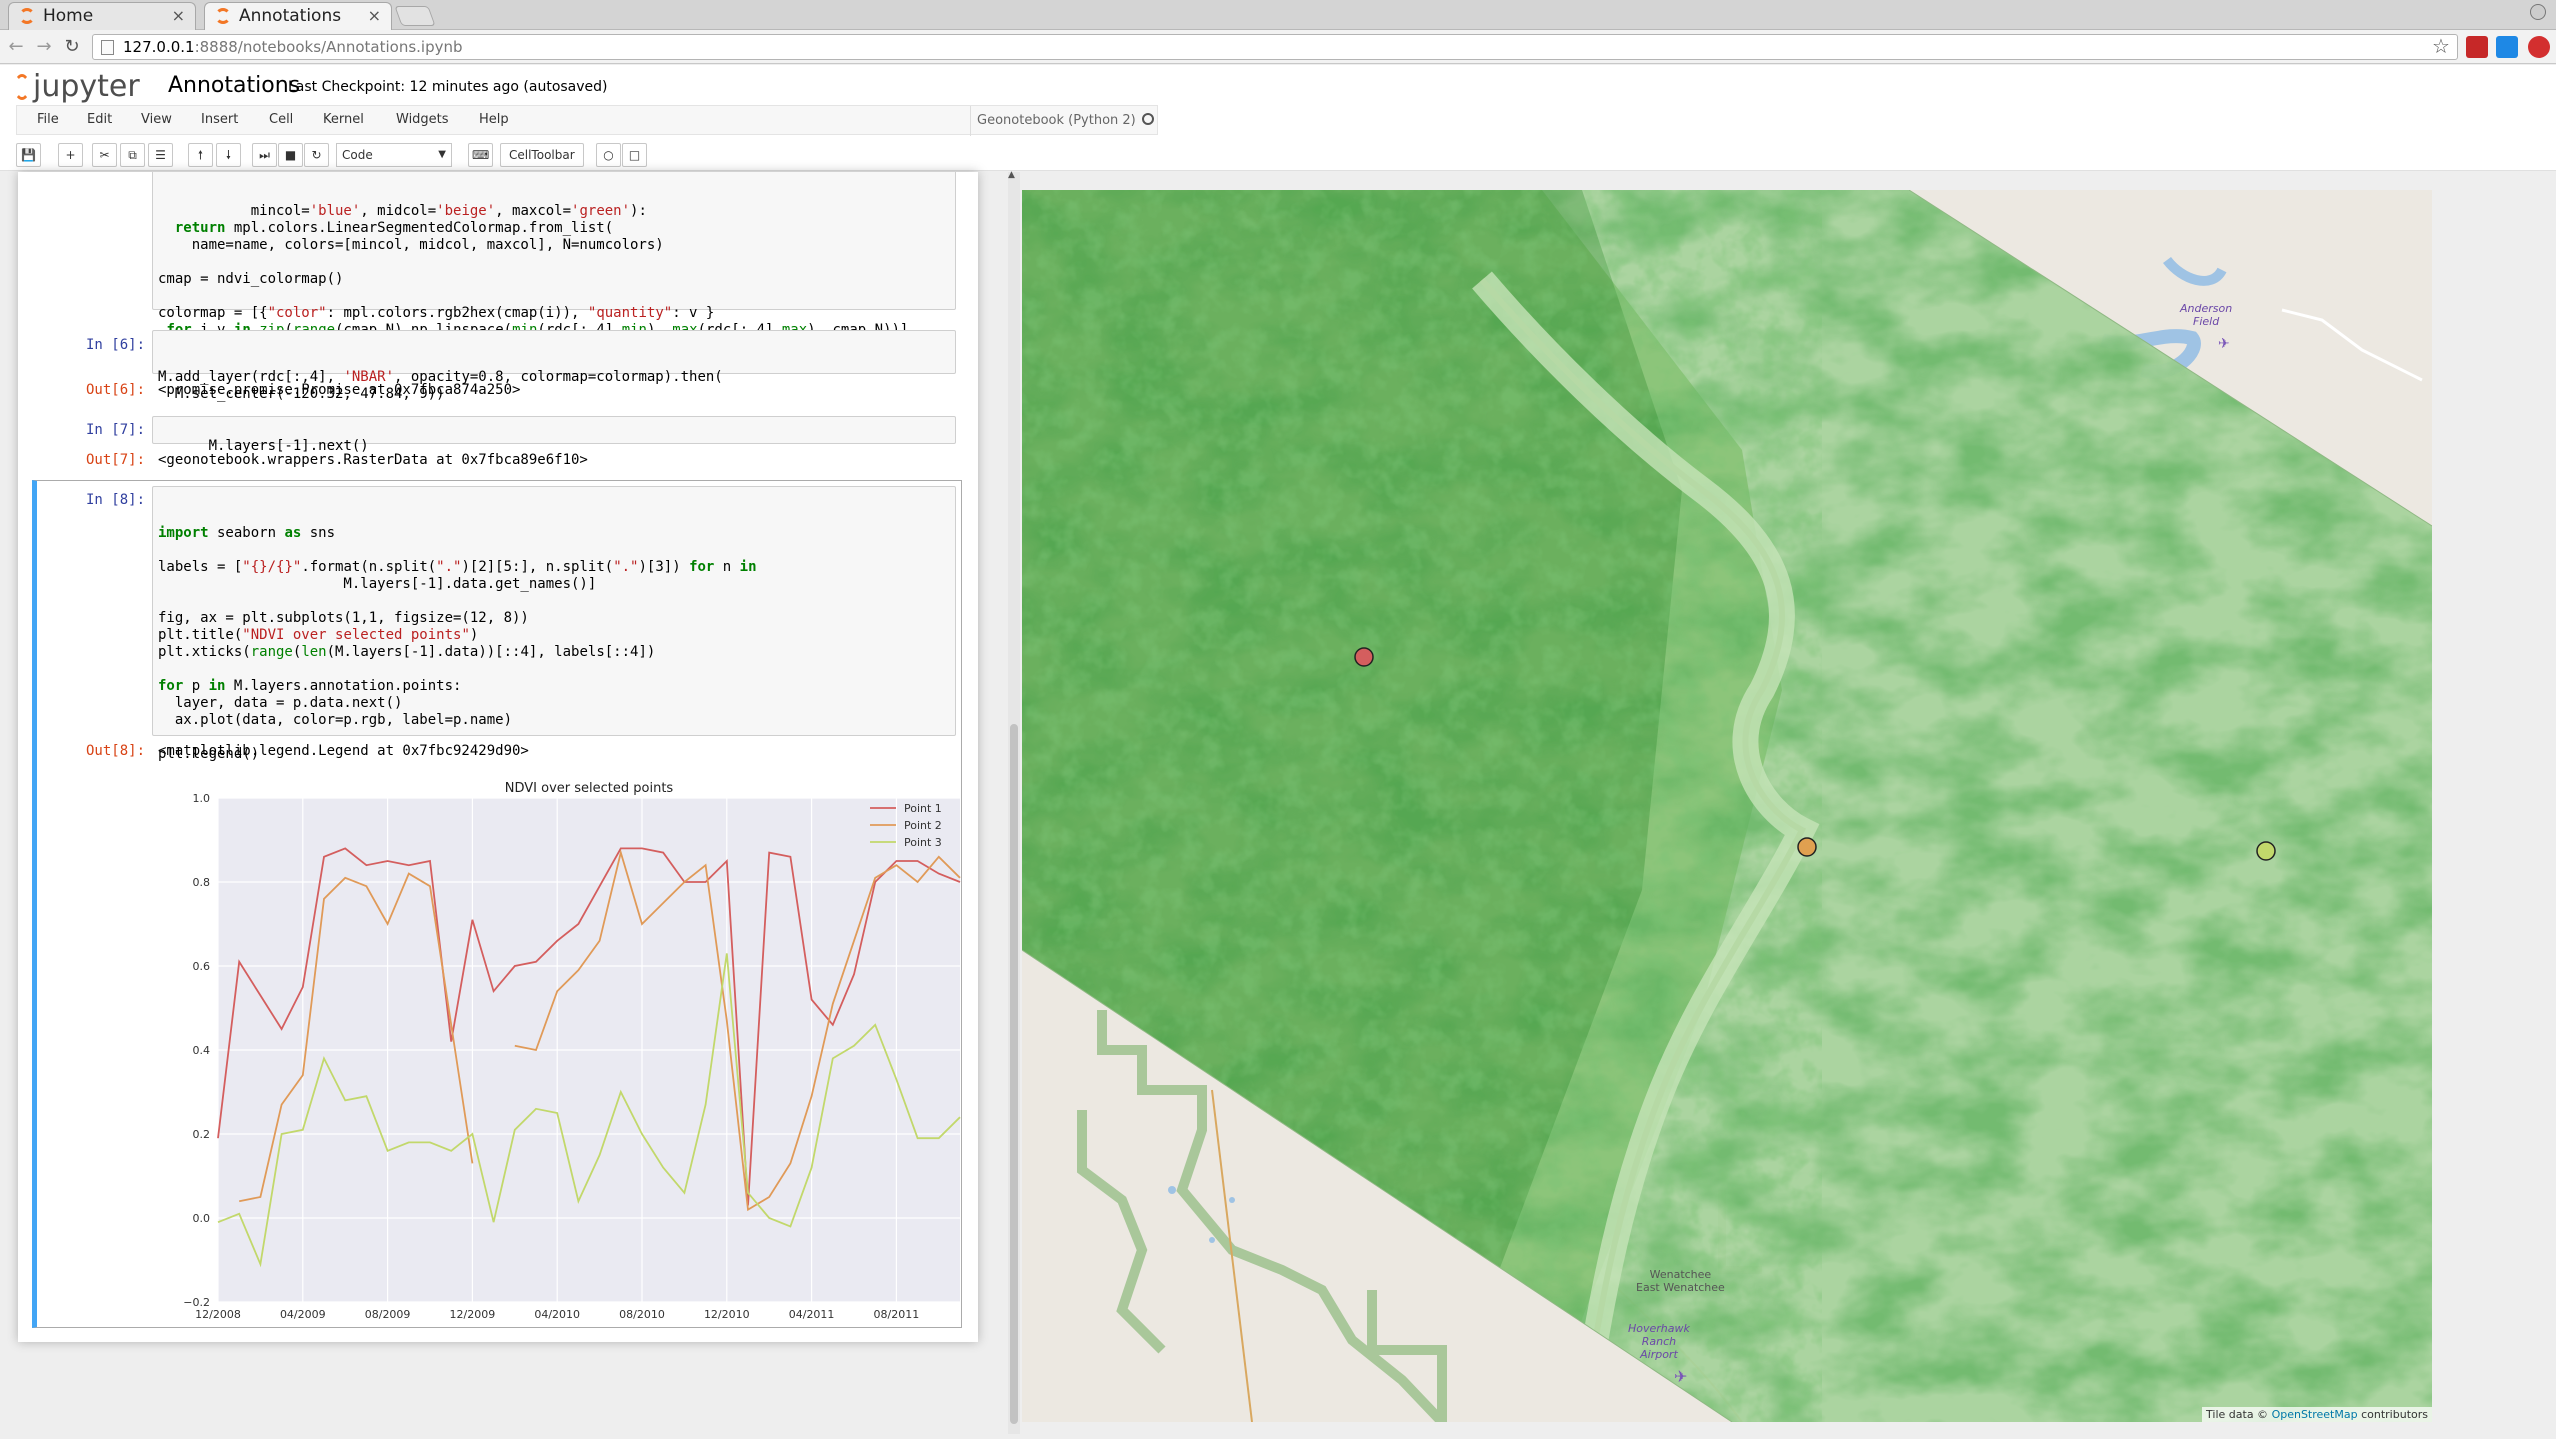 Image resolution: width=2556 pixels, height=1439 pixels. Describe the element at coordinates (1147, 119) in the screenshot. I see `kernel-idle-icon` at that location.